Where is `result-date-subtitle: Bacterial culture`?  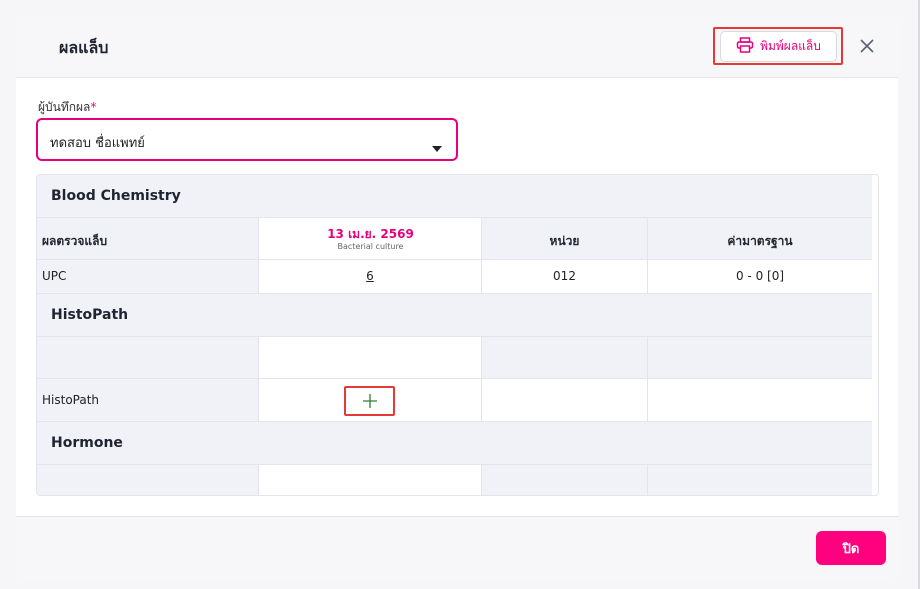 result-date-subtitle: Bacterial culture is located at coordinates (370, 246).